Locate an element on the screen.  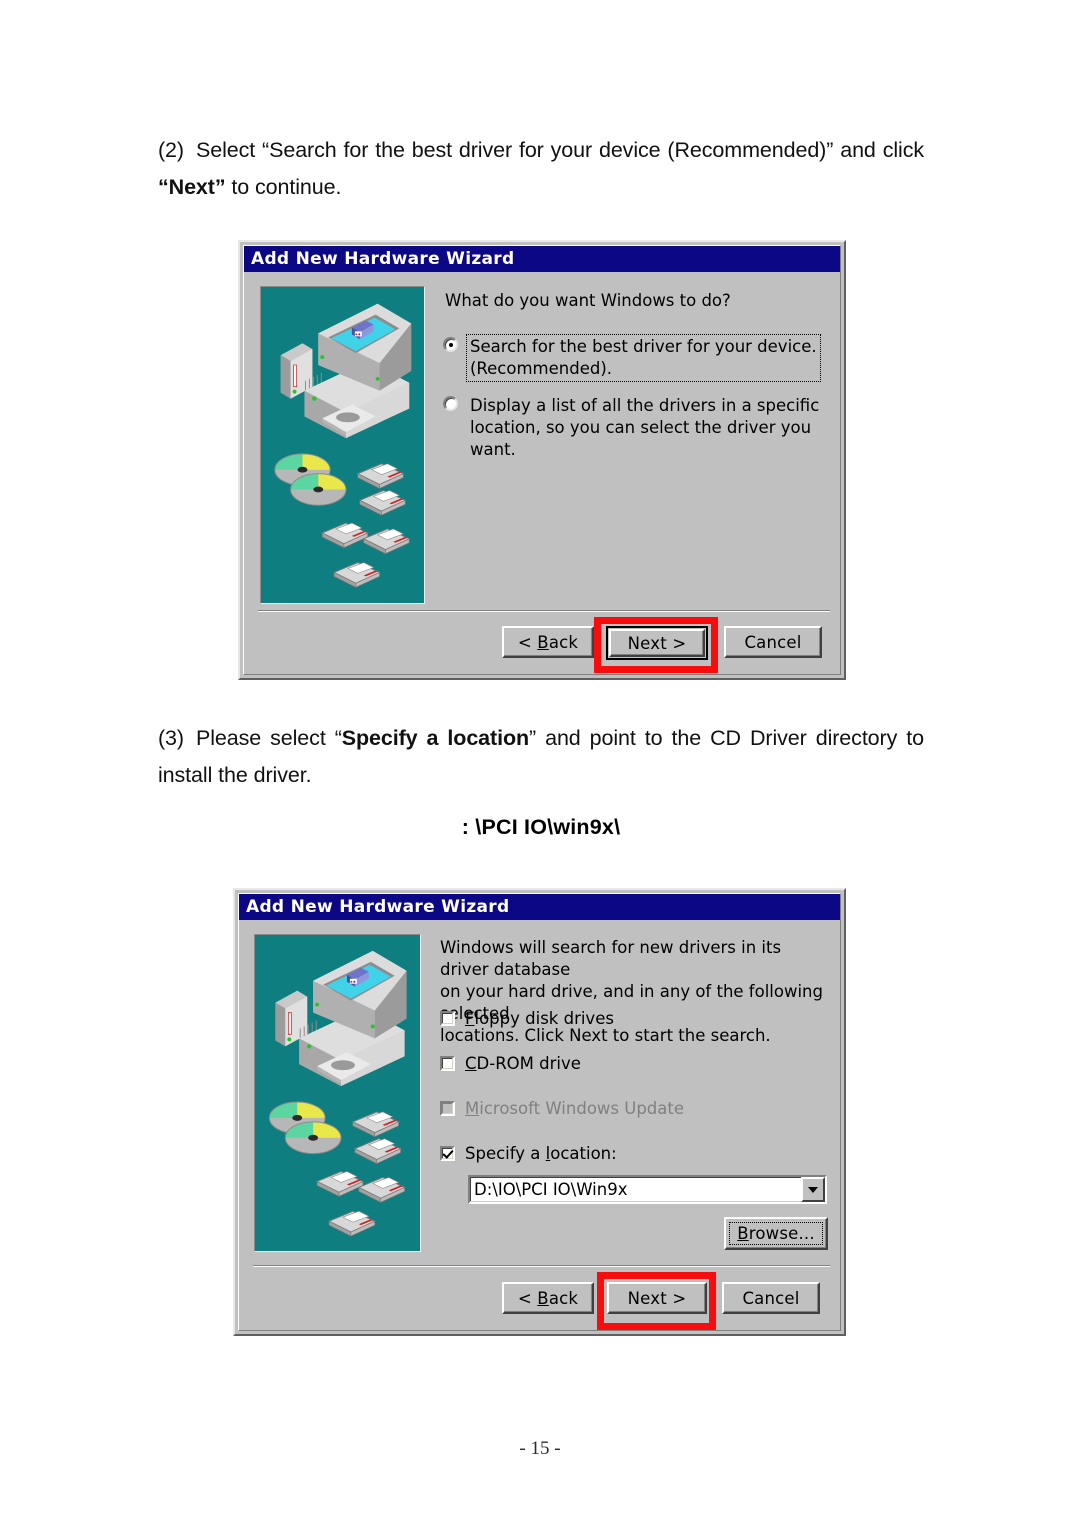
dialog2-separator is located at coordinates (541, 1266).